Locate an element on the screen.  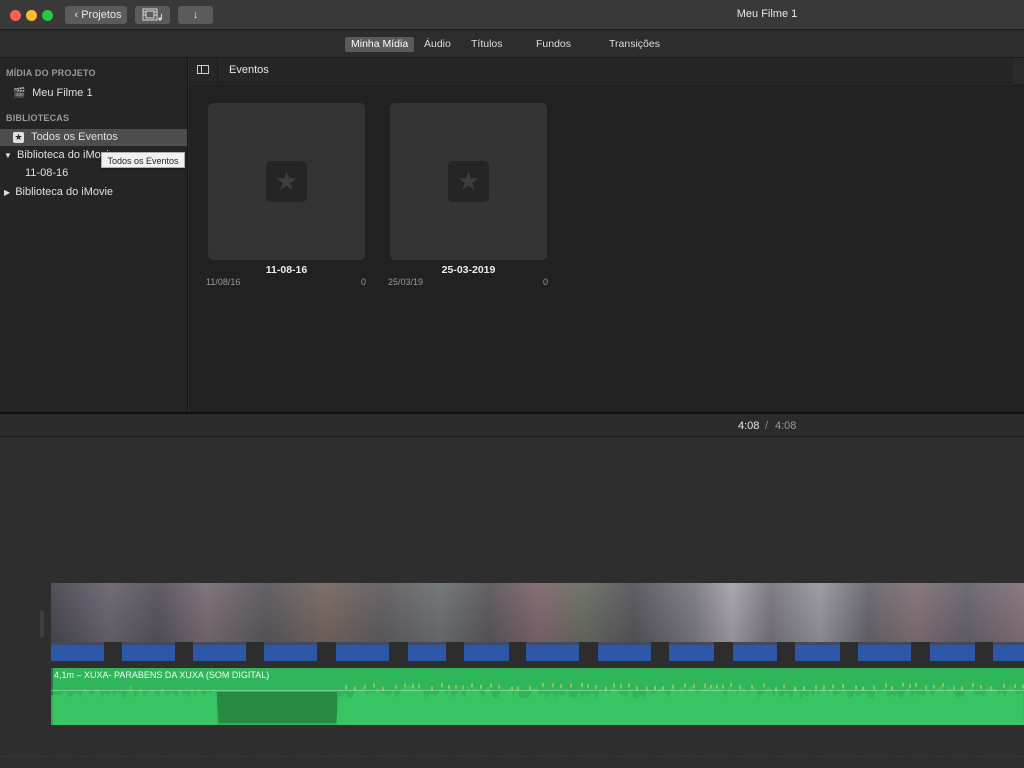
event-date: 25/03/19 is located at coordinates (406, 282).